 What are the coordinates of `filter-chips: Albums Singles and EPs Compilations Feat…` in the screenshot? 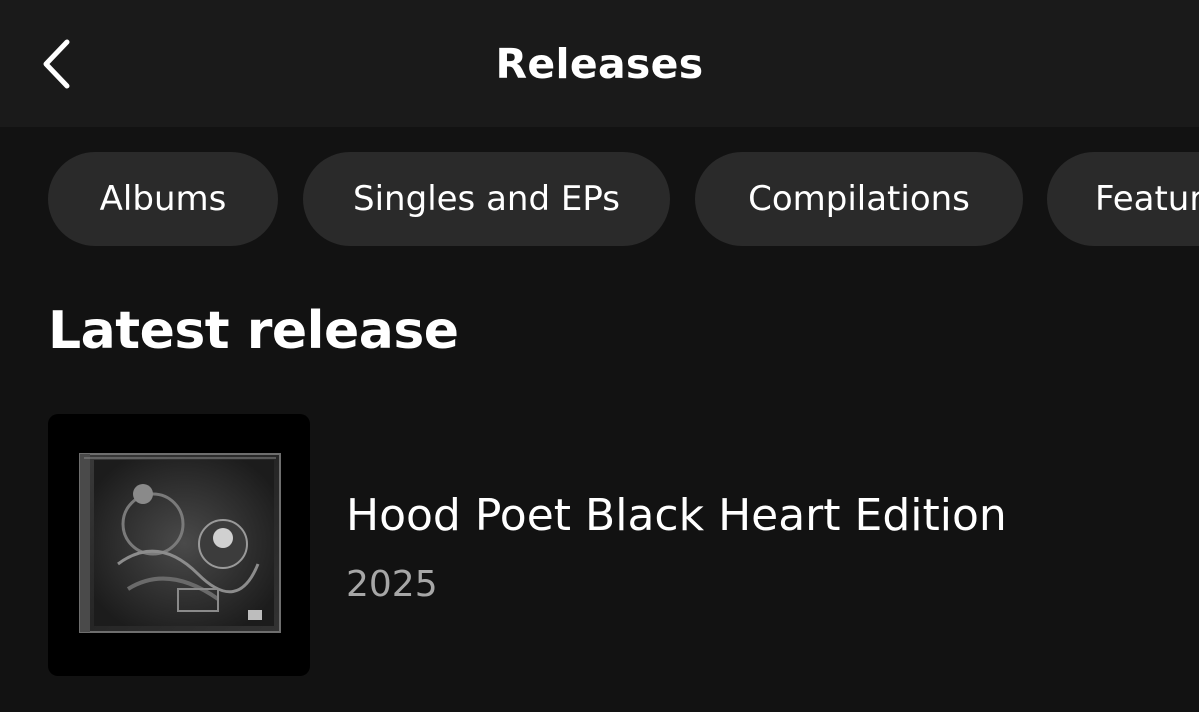 It's located at (599, 199).